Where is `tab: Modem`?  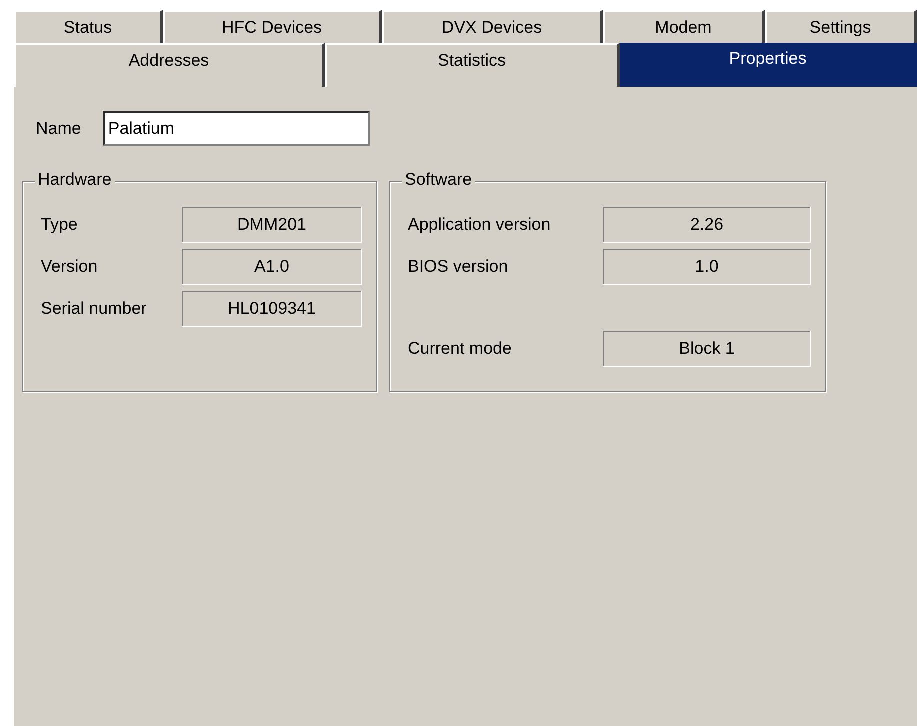 tab: Modem is located at coordinates (684, 26).